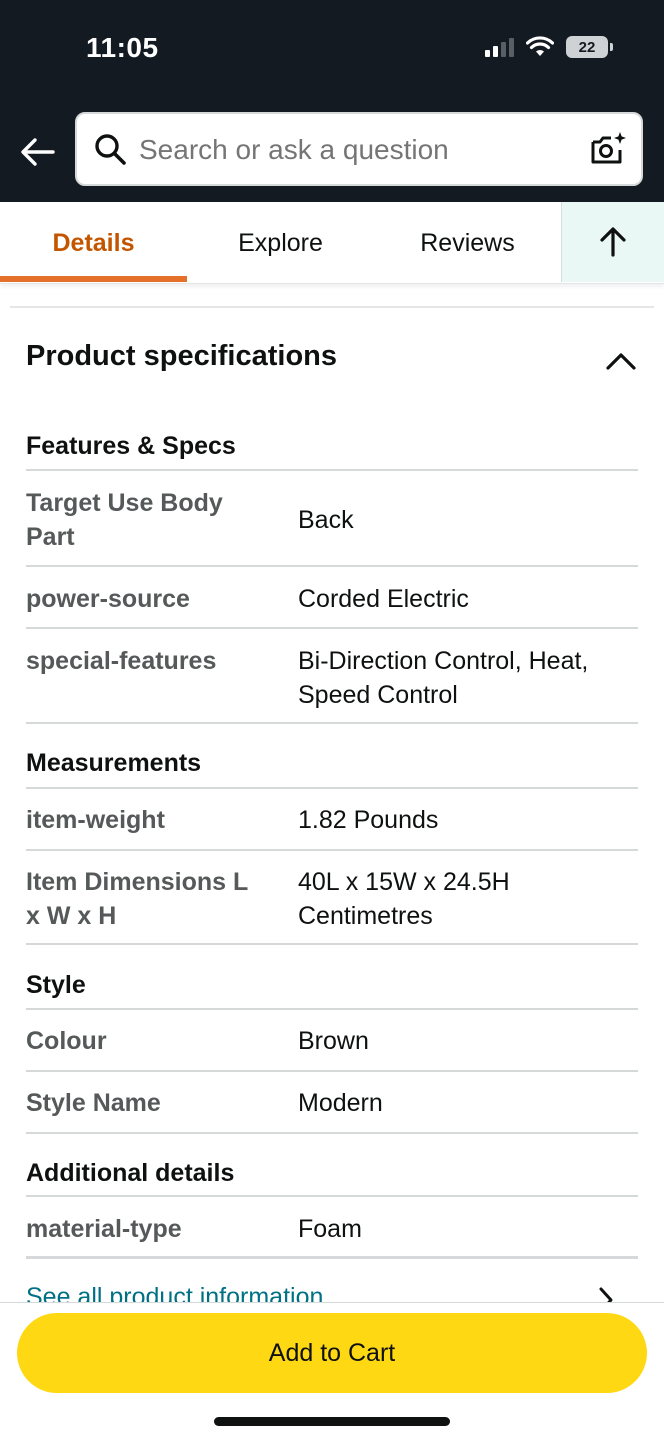 This screenshot has width=664, height=1440. What do you see at coordinates (404, 899) in the screenshot?
I see `spec-value: 40L x 15W x 24.5H Centimetres` at bounding box center [404, 899].